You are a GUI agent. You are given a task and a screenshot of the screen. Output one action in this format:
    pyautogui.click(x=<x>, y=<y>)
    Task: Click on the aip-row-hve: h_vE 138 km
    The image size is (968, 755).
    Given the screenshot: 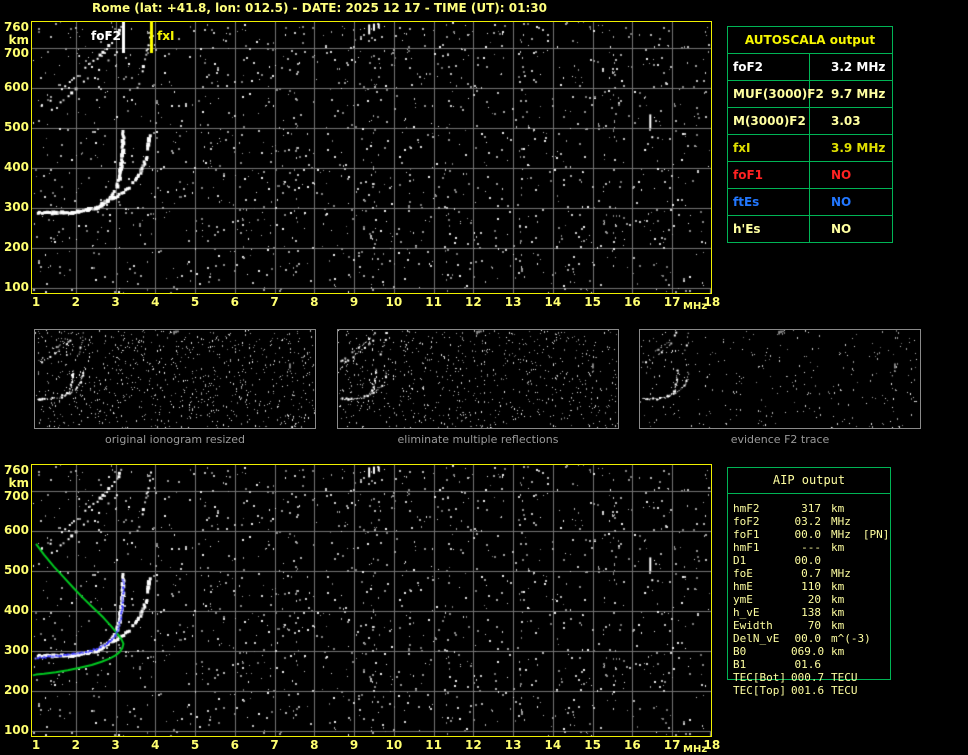 What is the action you would take?
    pyautogui.click(x=817, y=612)
    